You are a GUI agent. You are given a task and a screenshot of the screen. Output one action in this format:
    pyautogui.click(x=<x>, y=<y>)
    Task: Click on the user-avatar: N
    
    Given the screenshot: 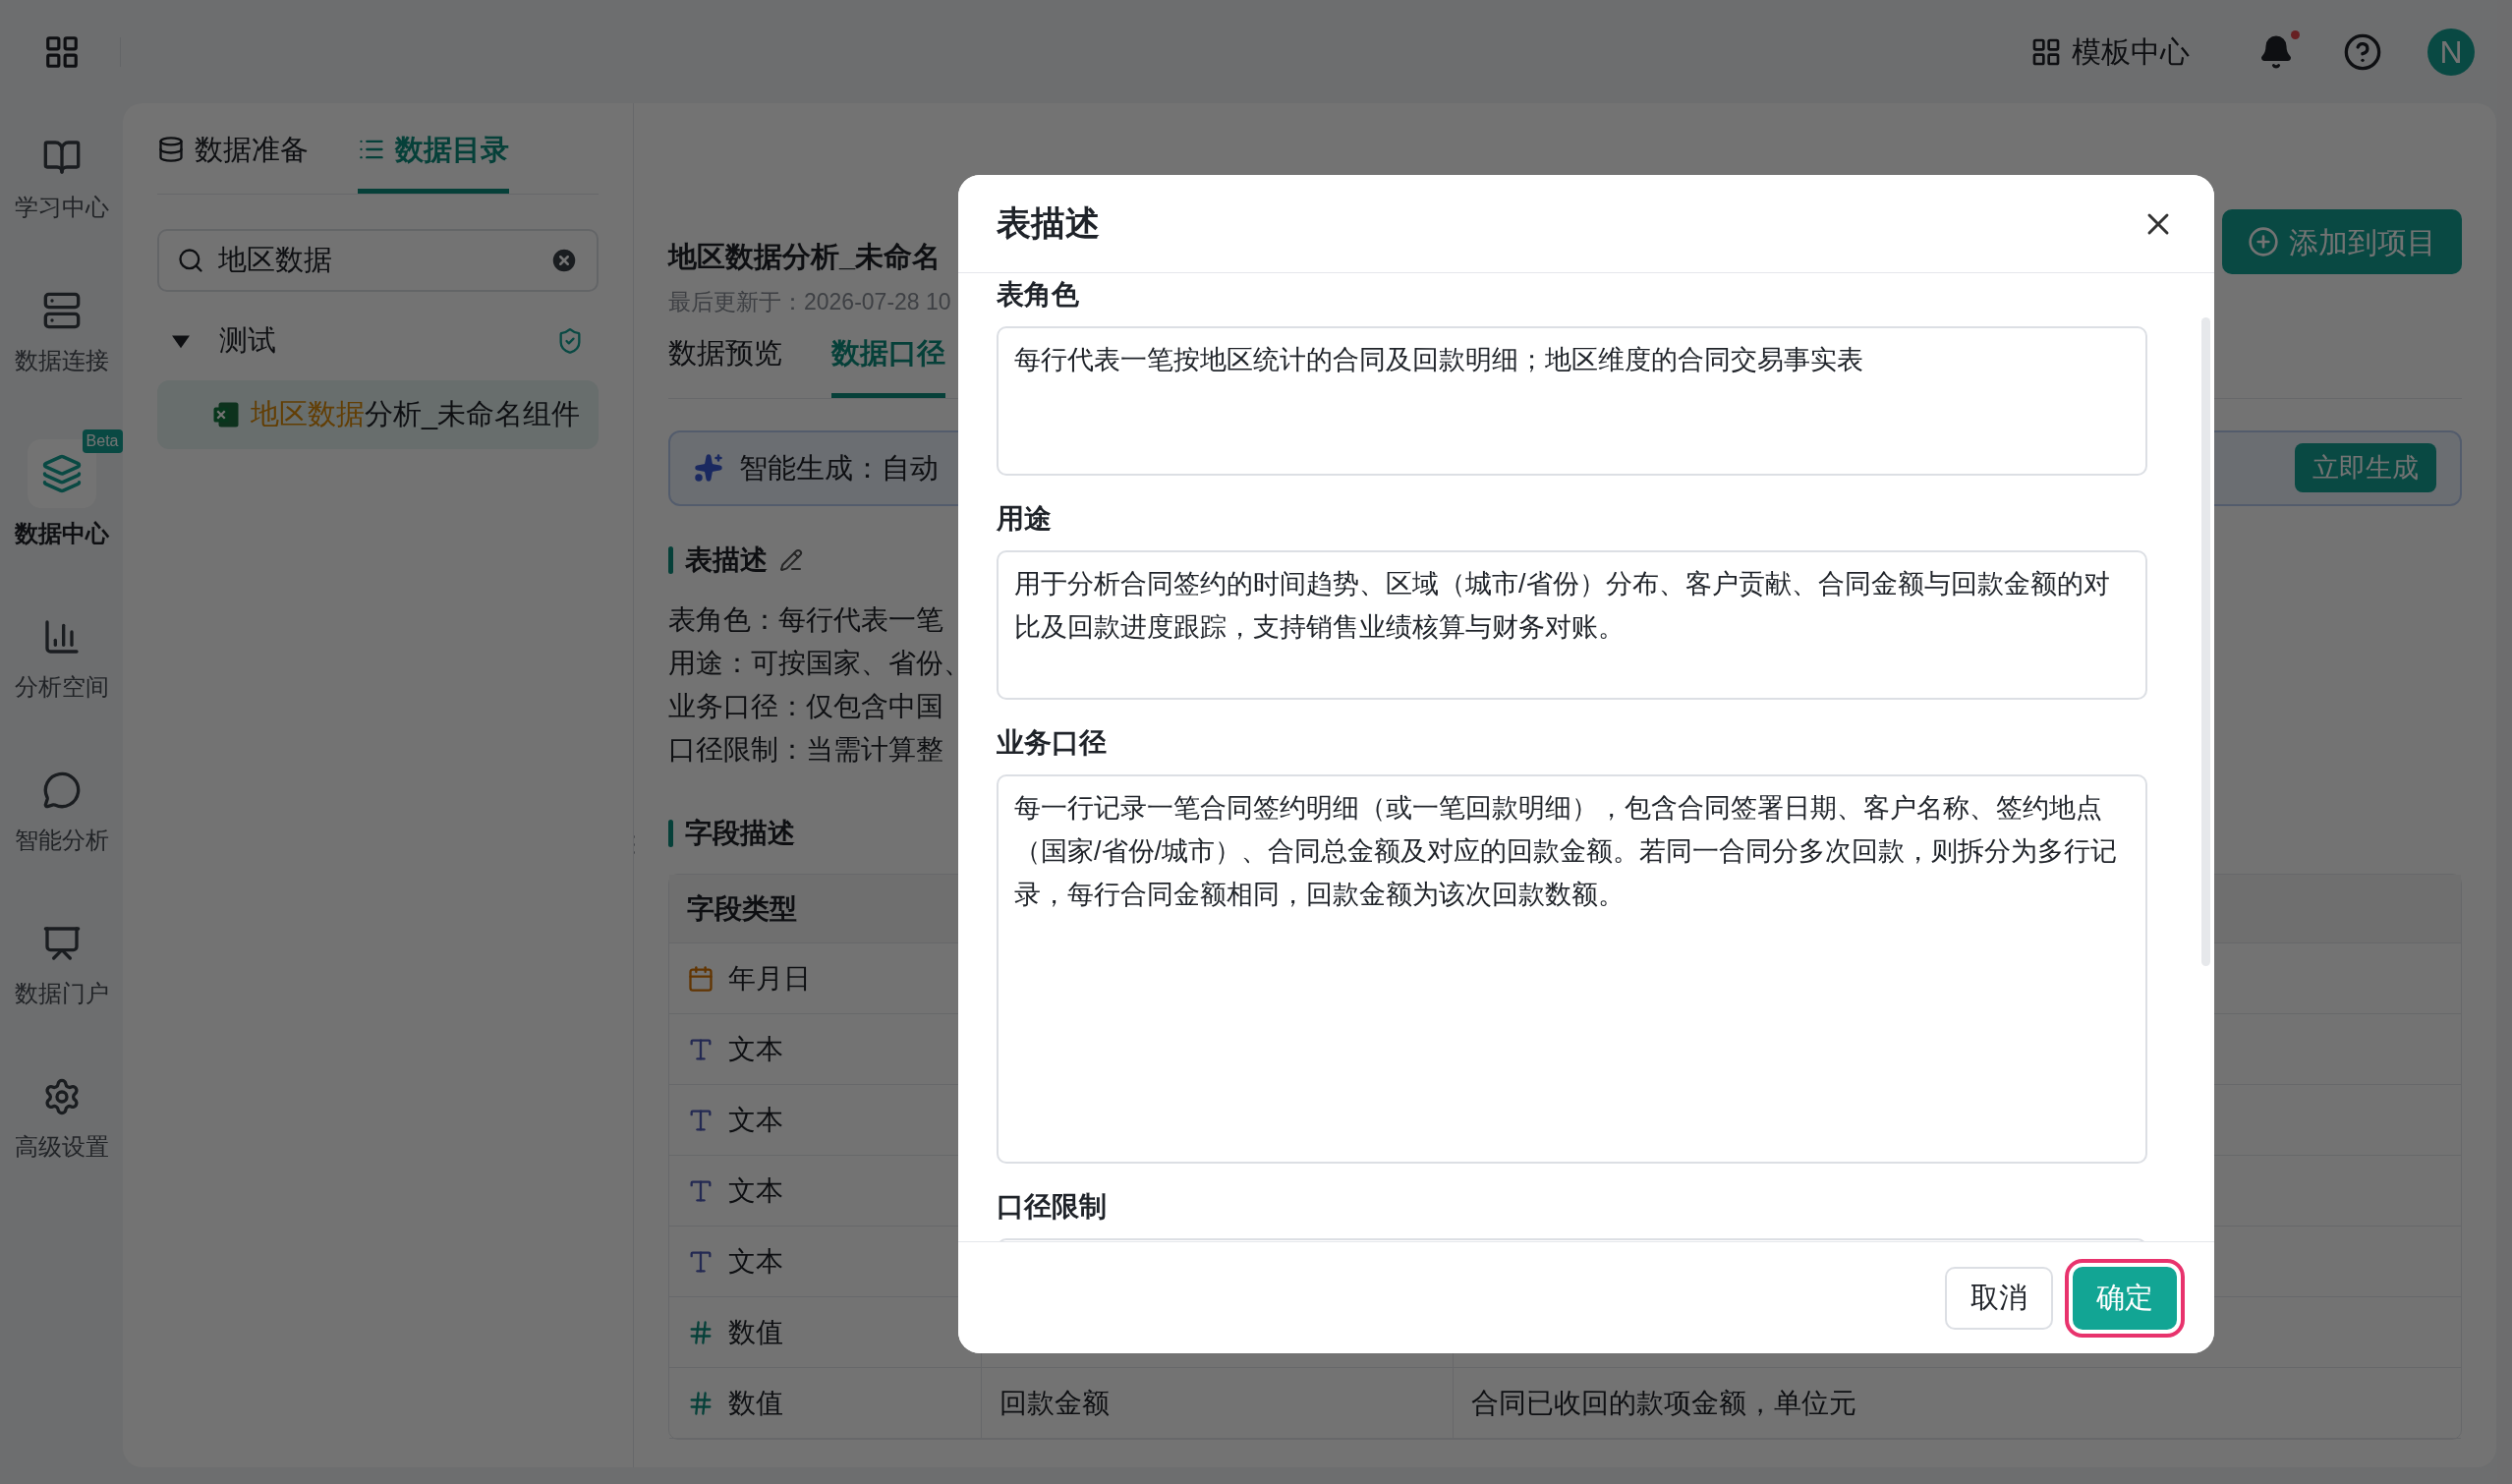 What is the action you would take?
    pyautogui.click(x=2451, y=52)
    